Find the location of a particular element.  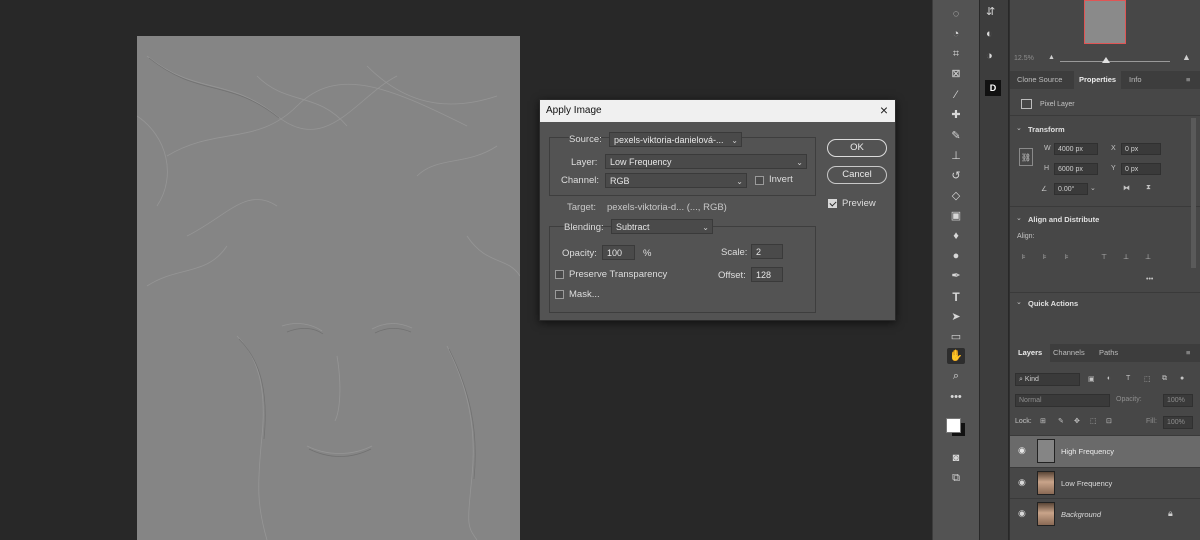

filter-adjustment-icon: ◐ is located at coordinates (1109, 378).